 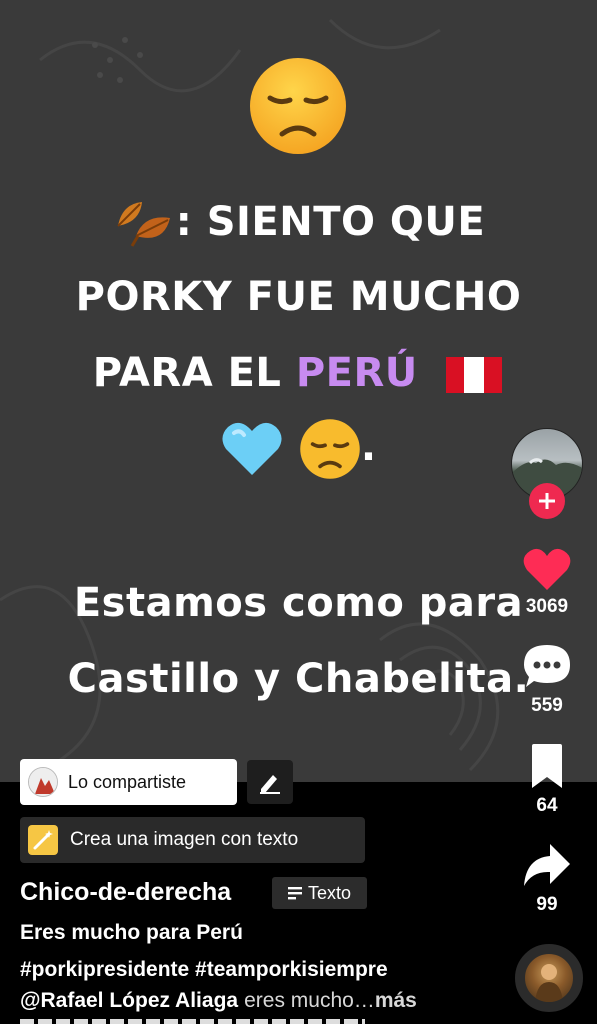 I want to click on comment-count: 559, so click(x=547, y=705).